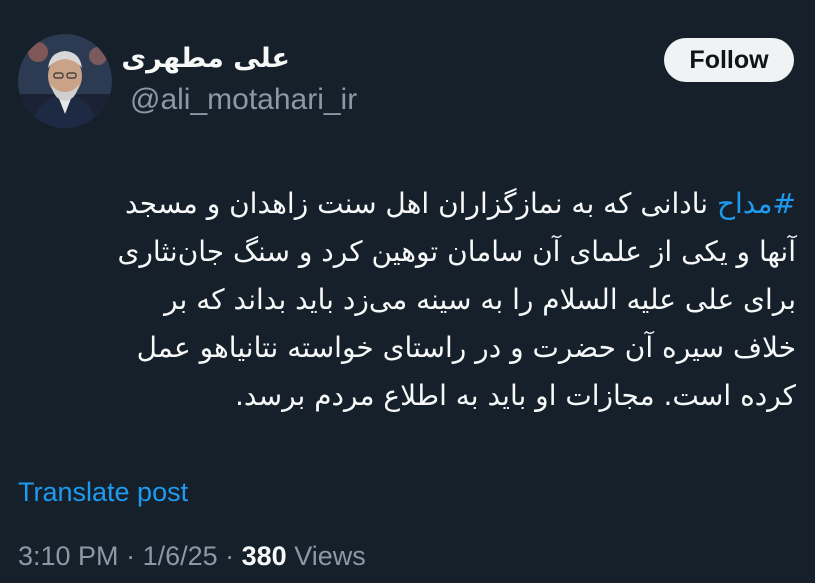 The height and width of the screenshot is (583, 815). I want to click on views-count: 380, so click(264, 556).